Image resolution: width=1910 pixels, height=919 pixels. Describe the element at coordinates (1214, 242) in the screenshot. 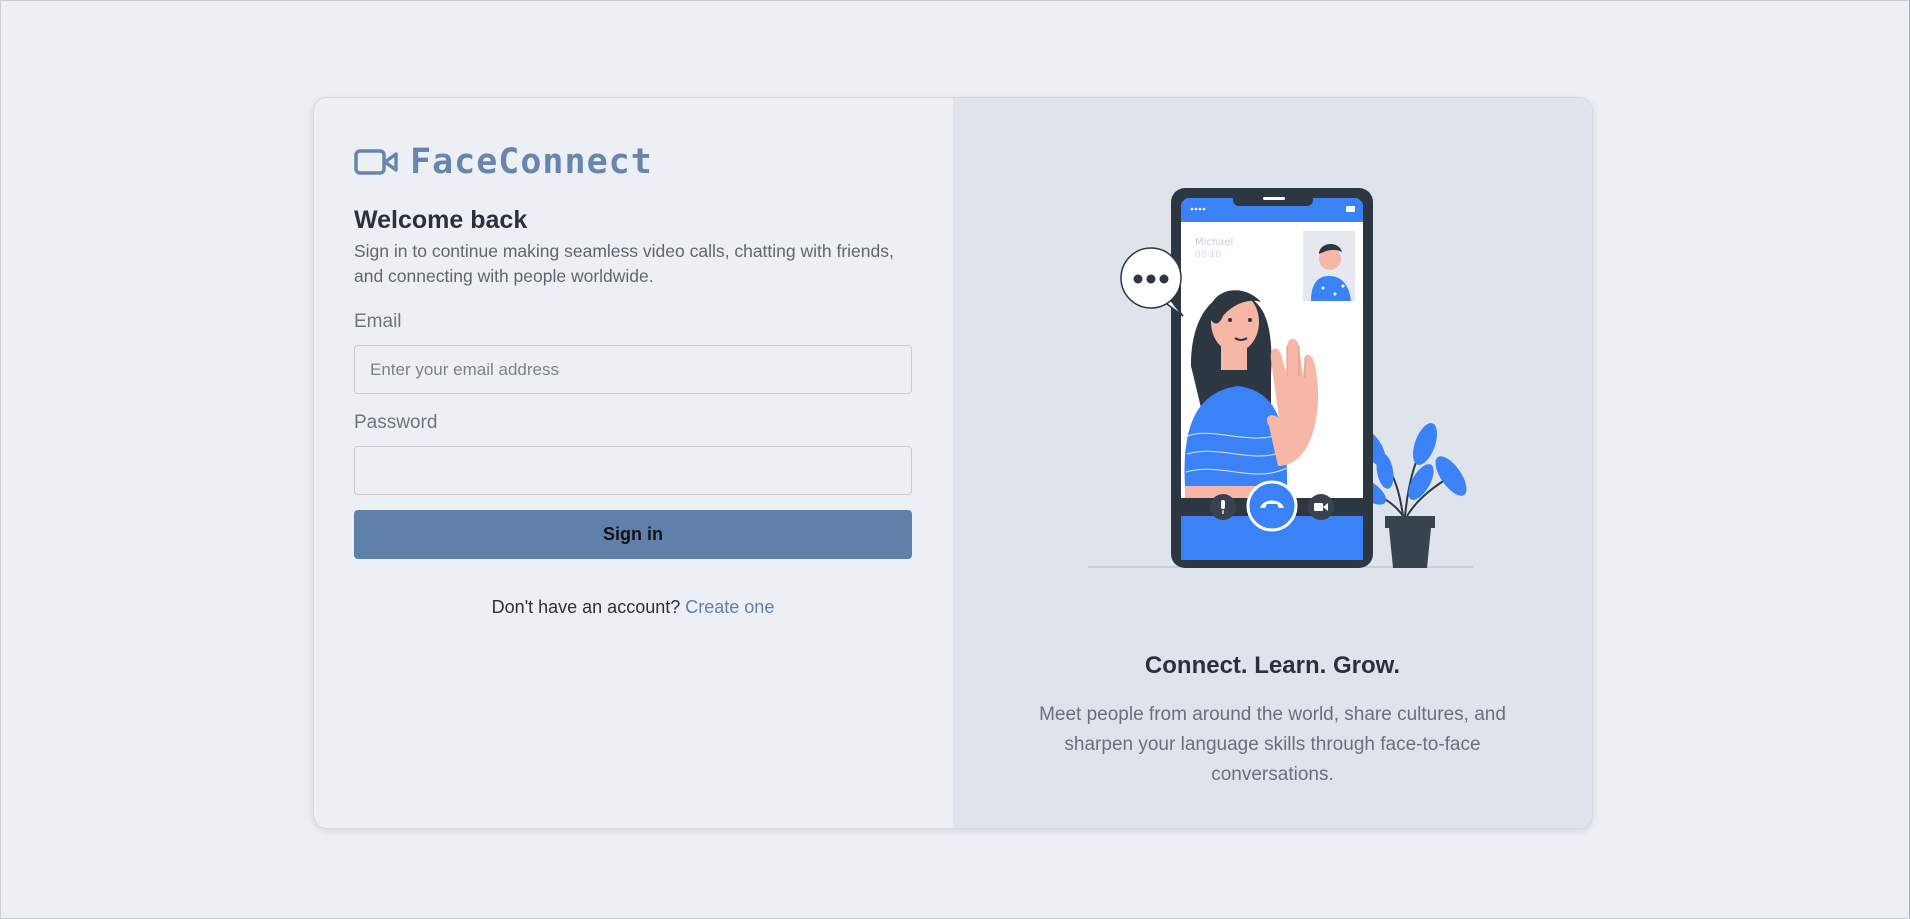

I see `caller-name: Michael` at that location.